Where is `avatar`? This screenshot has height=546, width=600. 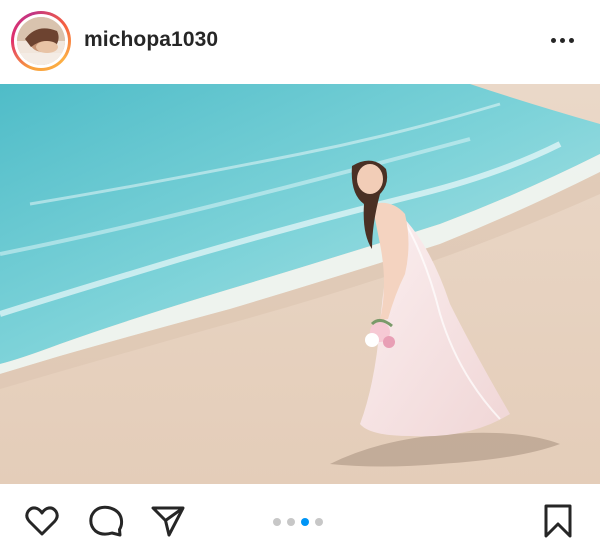
avatar is located at coordinates (41, 41).